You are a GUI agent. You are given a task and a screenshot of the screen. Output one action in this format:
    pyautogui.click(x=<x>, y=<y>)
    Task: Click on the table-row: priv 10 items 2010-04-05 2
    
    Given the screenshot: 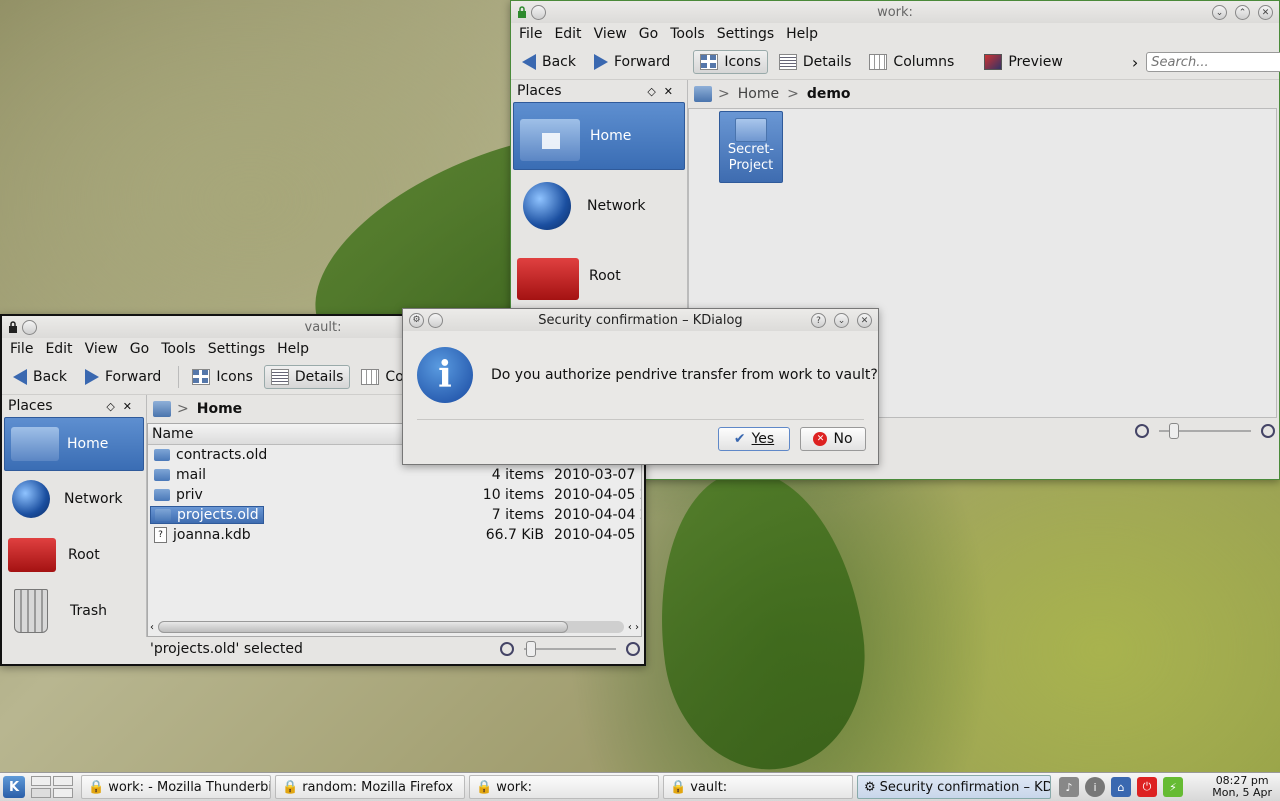 What is the action you would take?
    pyautogui.click(x=394, y=495)
    